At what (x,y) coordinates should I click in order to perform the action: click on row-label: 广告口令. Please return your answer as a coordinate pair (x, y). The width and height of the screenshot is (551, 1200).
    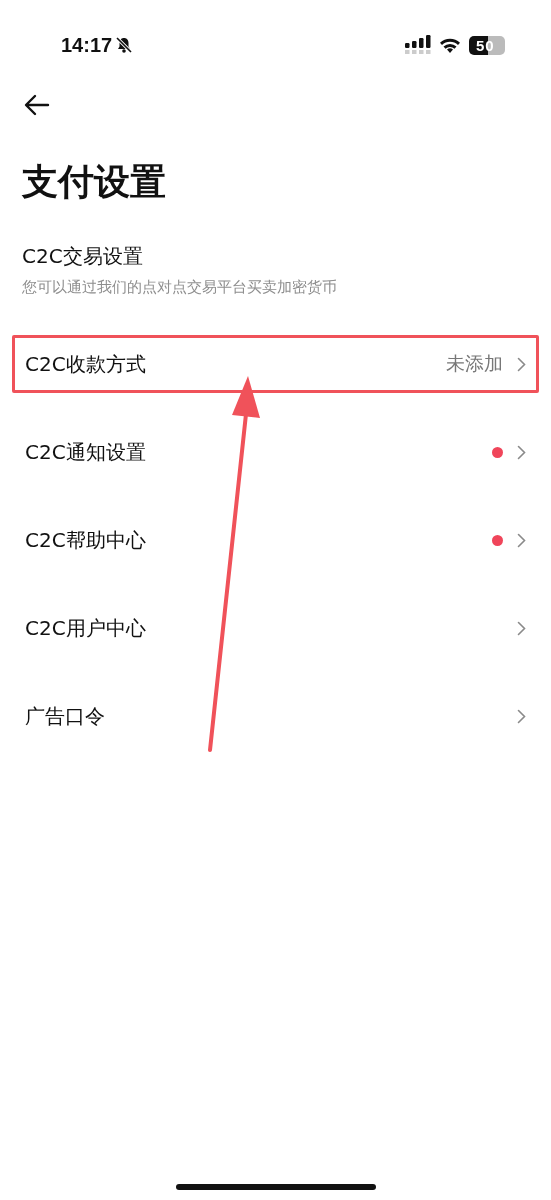
    Looking at the image, I should click on (65, 716).